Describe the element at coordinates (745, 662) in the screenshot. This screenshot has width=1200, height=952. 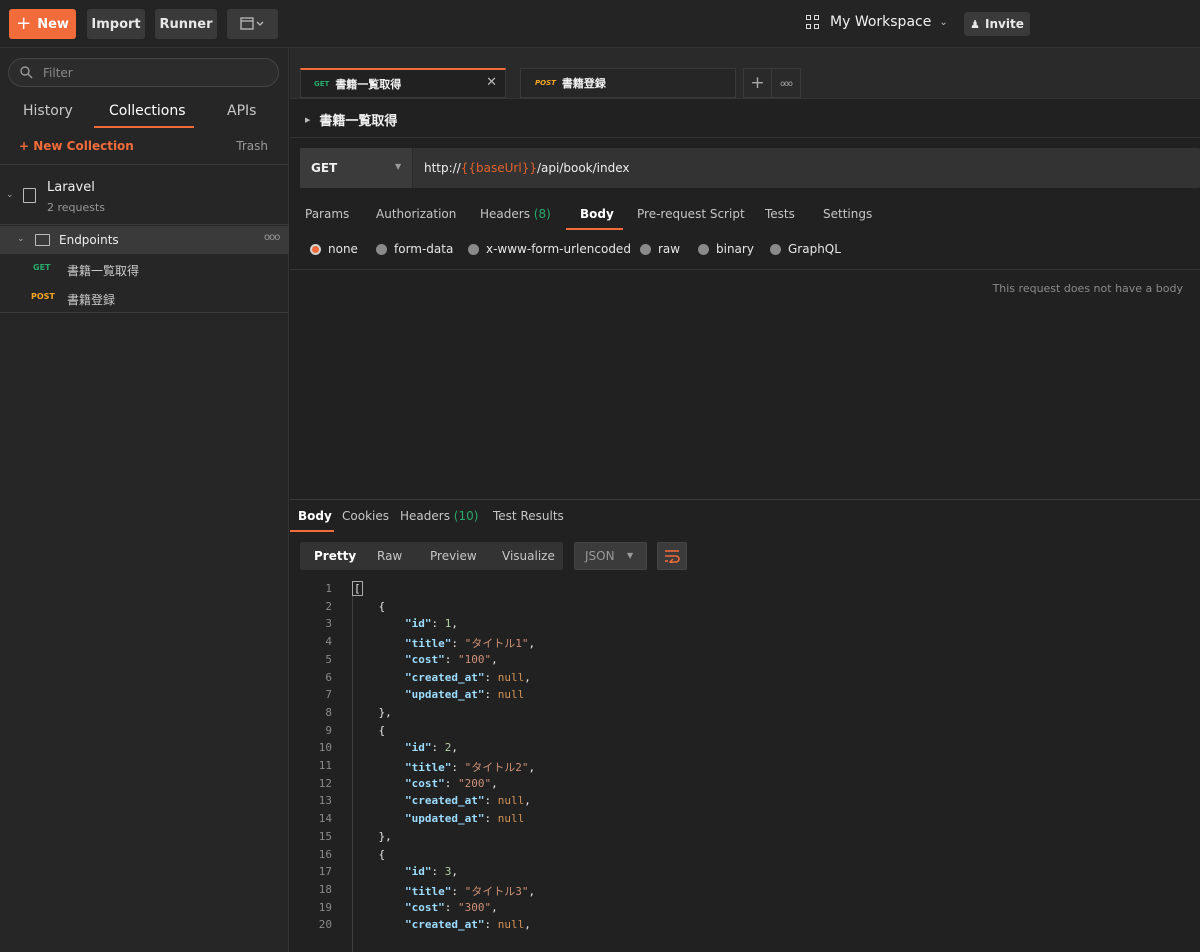
I see `code-line: 5 "cost": "100",` at that location.